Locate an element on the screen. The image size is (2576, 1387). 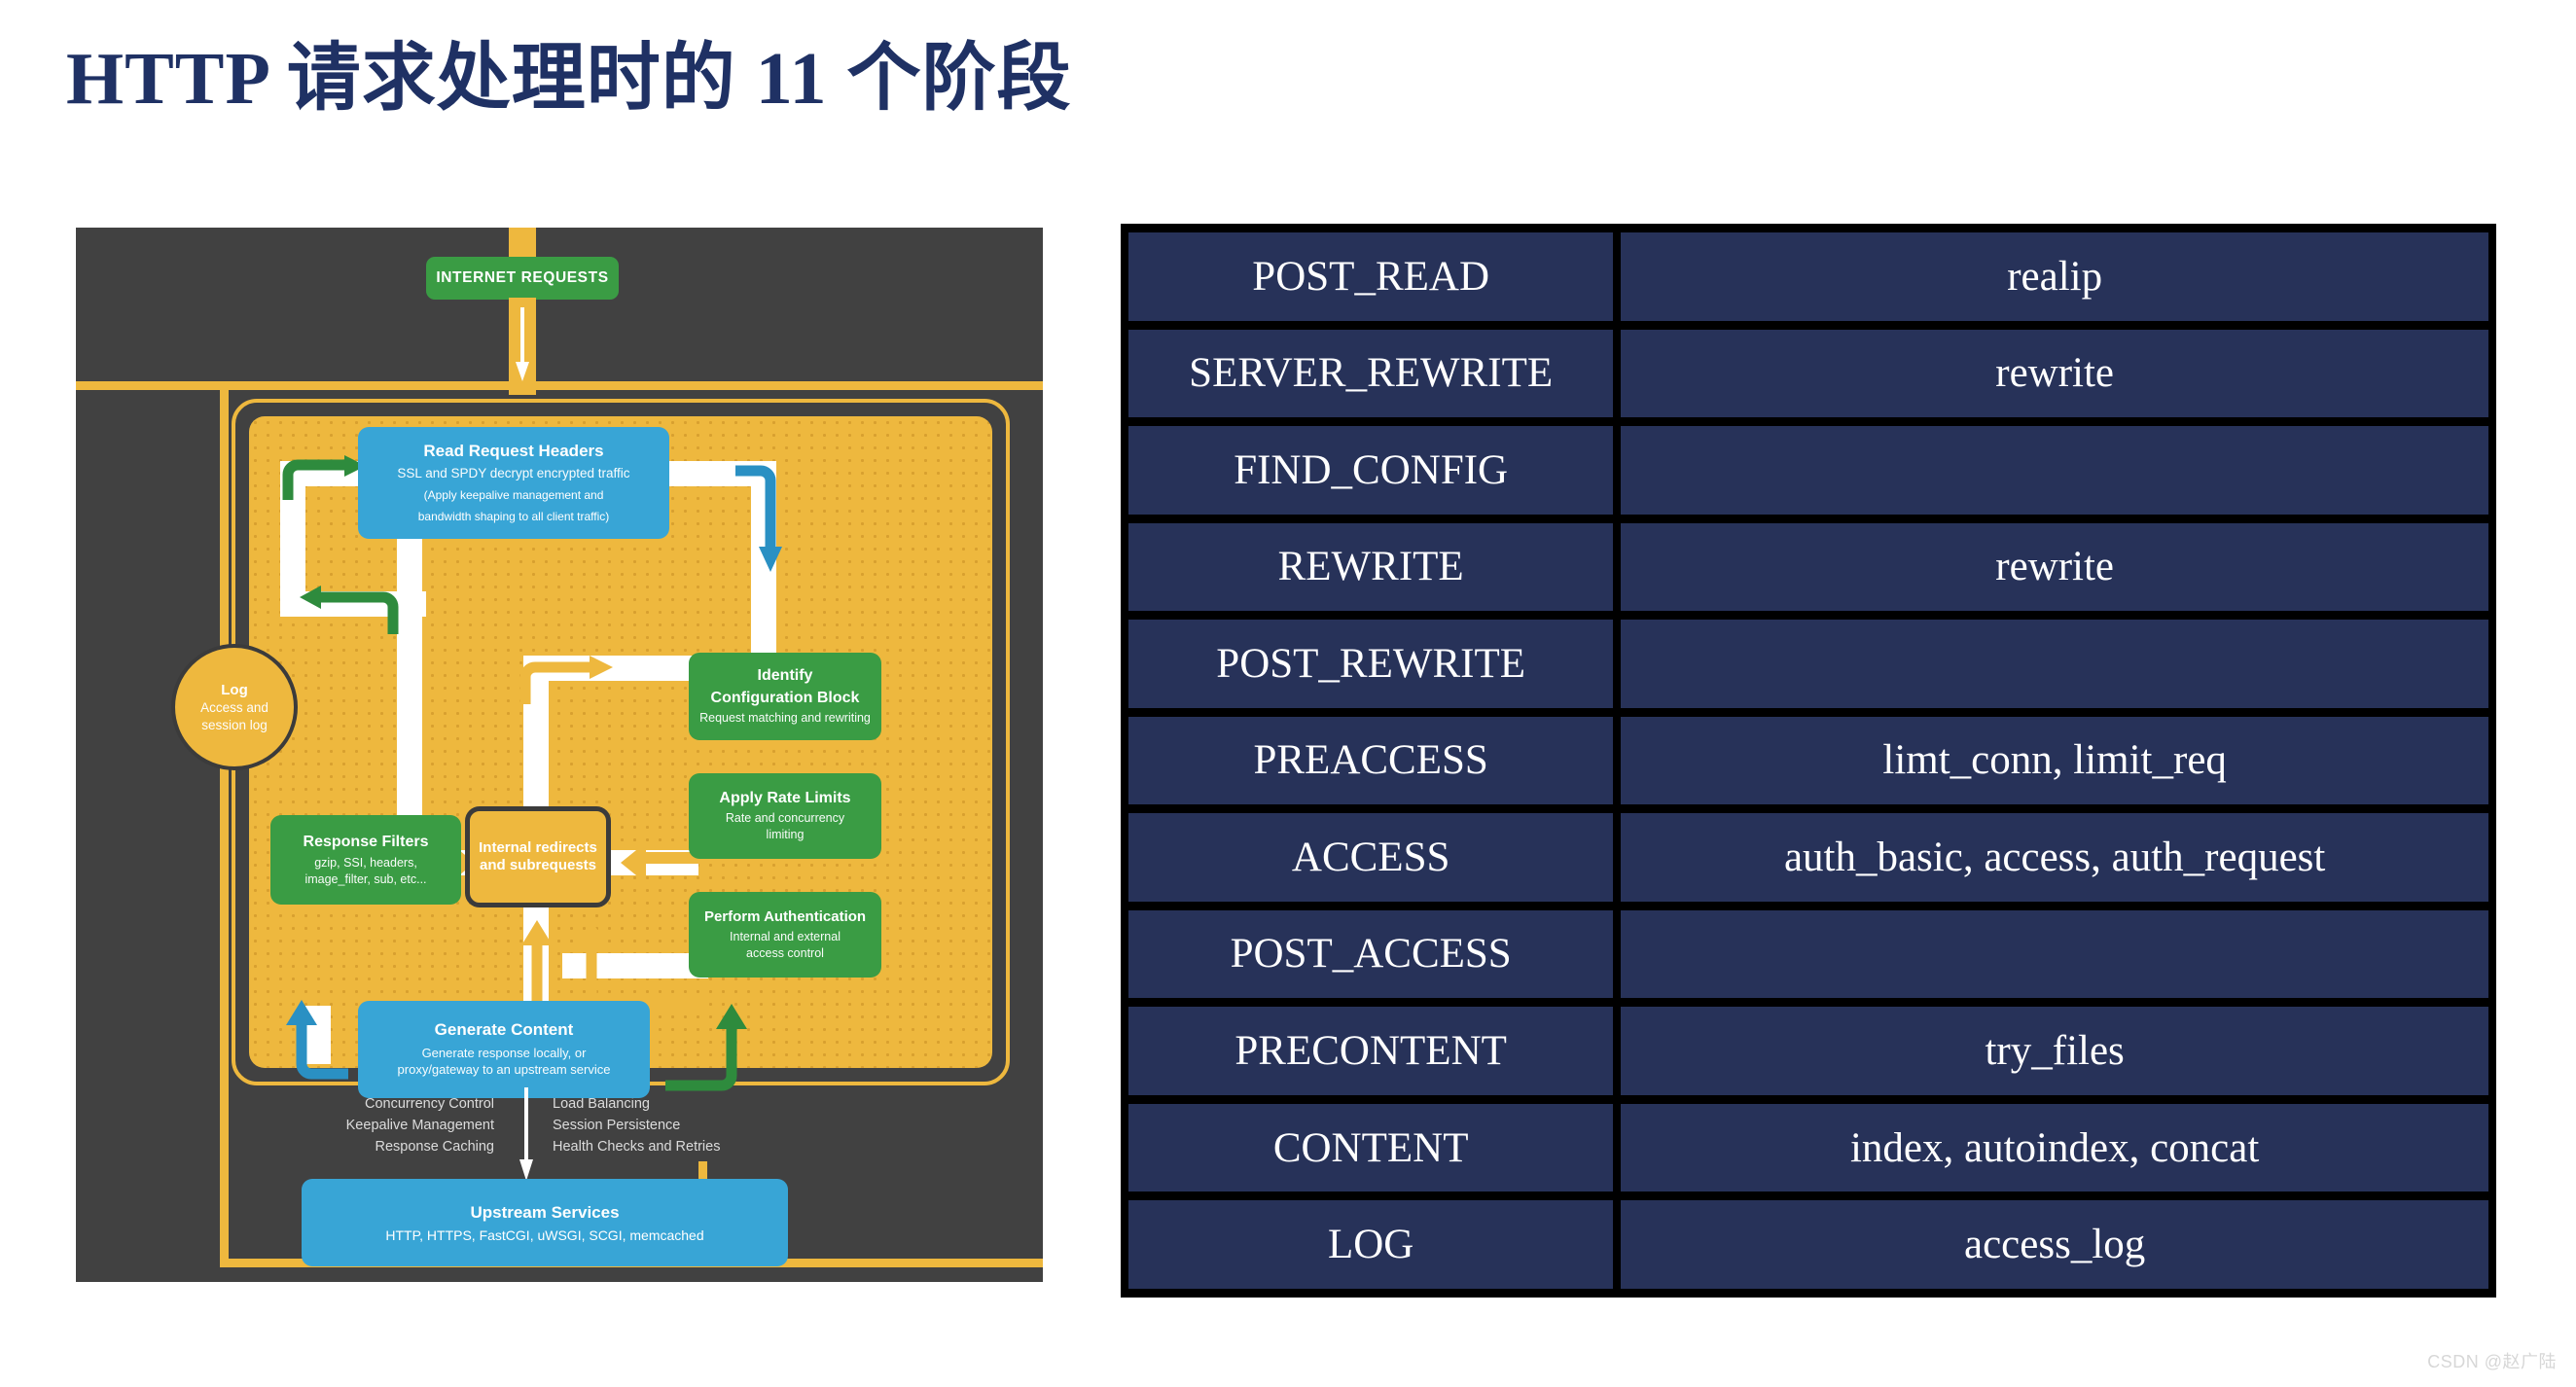
node-title: Upstream Services is located at coordinates (545, 1212).